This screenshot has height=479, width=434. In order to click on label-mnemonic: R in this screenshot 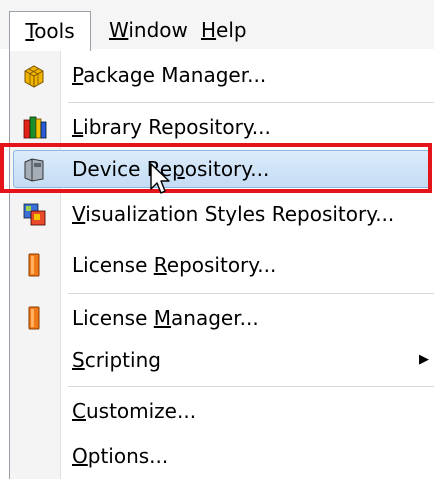, I will do `click(160, 265)`.